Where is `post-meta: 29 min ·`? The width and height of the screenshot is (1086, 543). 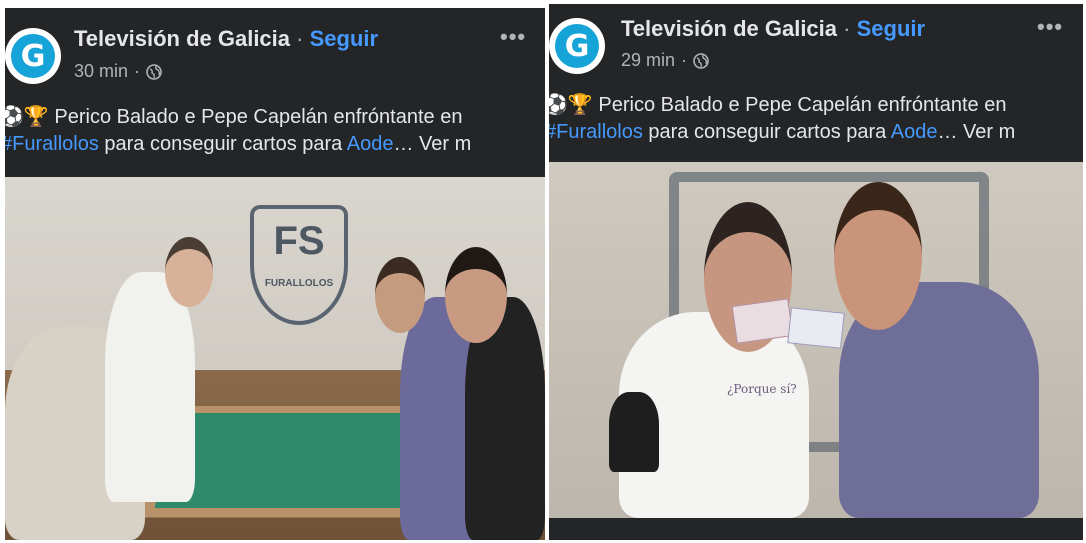 post-meta: 29 min · is located at coordinates (665, 60).